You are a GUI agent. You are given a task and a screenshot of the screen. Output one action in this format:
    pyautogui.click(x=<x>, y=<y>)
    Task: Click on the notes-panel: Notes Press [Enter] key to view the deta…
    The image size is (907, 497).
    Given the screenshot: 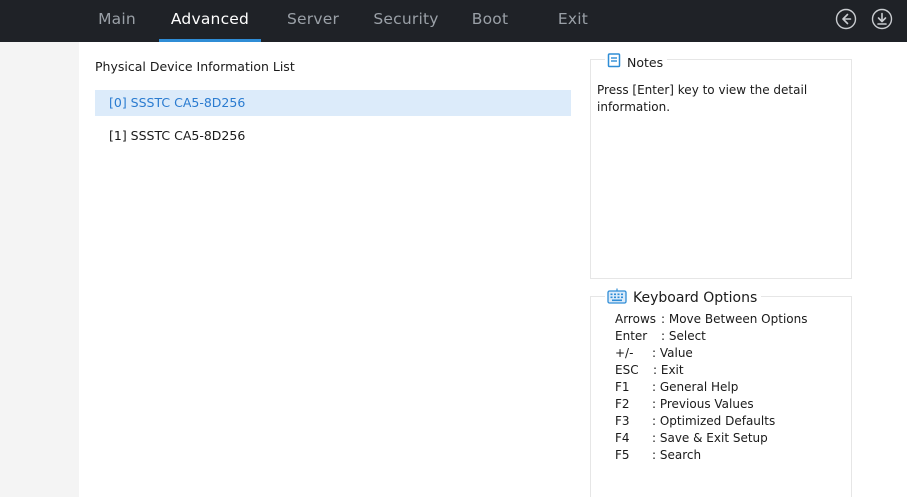 What is the action you would take?
    pyautogui.click(x=721, y=166)
    